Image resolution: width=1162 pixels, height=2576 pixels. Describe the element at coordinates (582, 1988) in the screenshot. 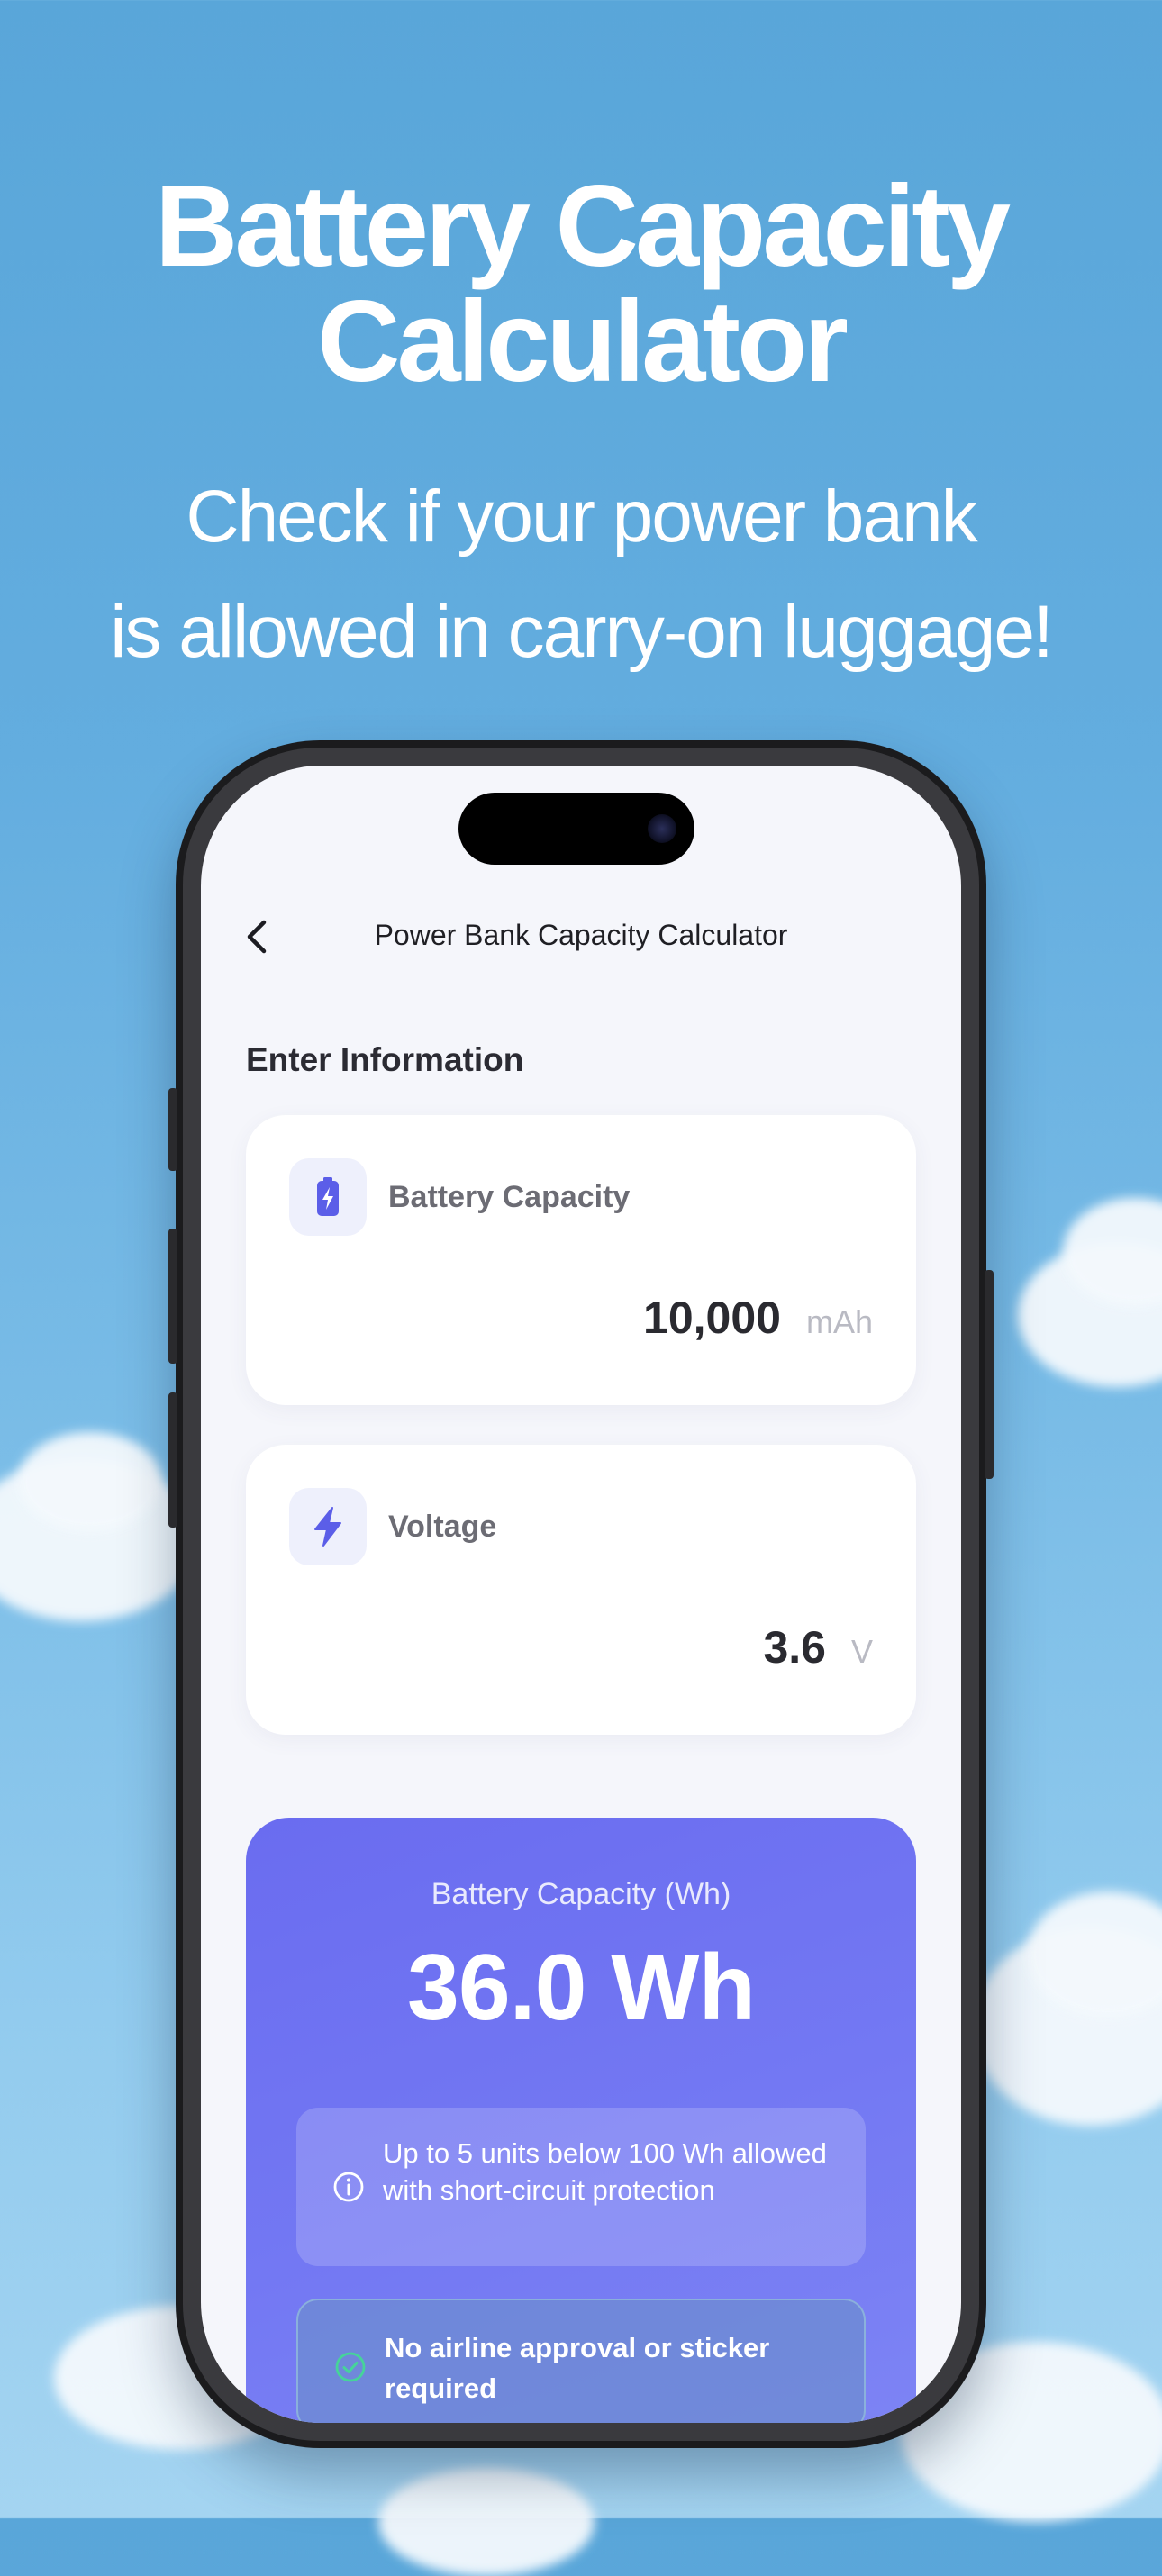

I see `result-value: 36.0 Wh` at that location.